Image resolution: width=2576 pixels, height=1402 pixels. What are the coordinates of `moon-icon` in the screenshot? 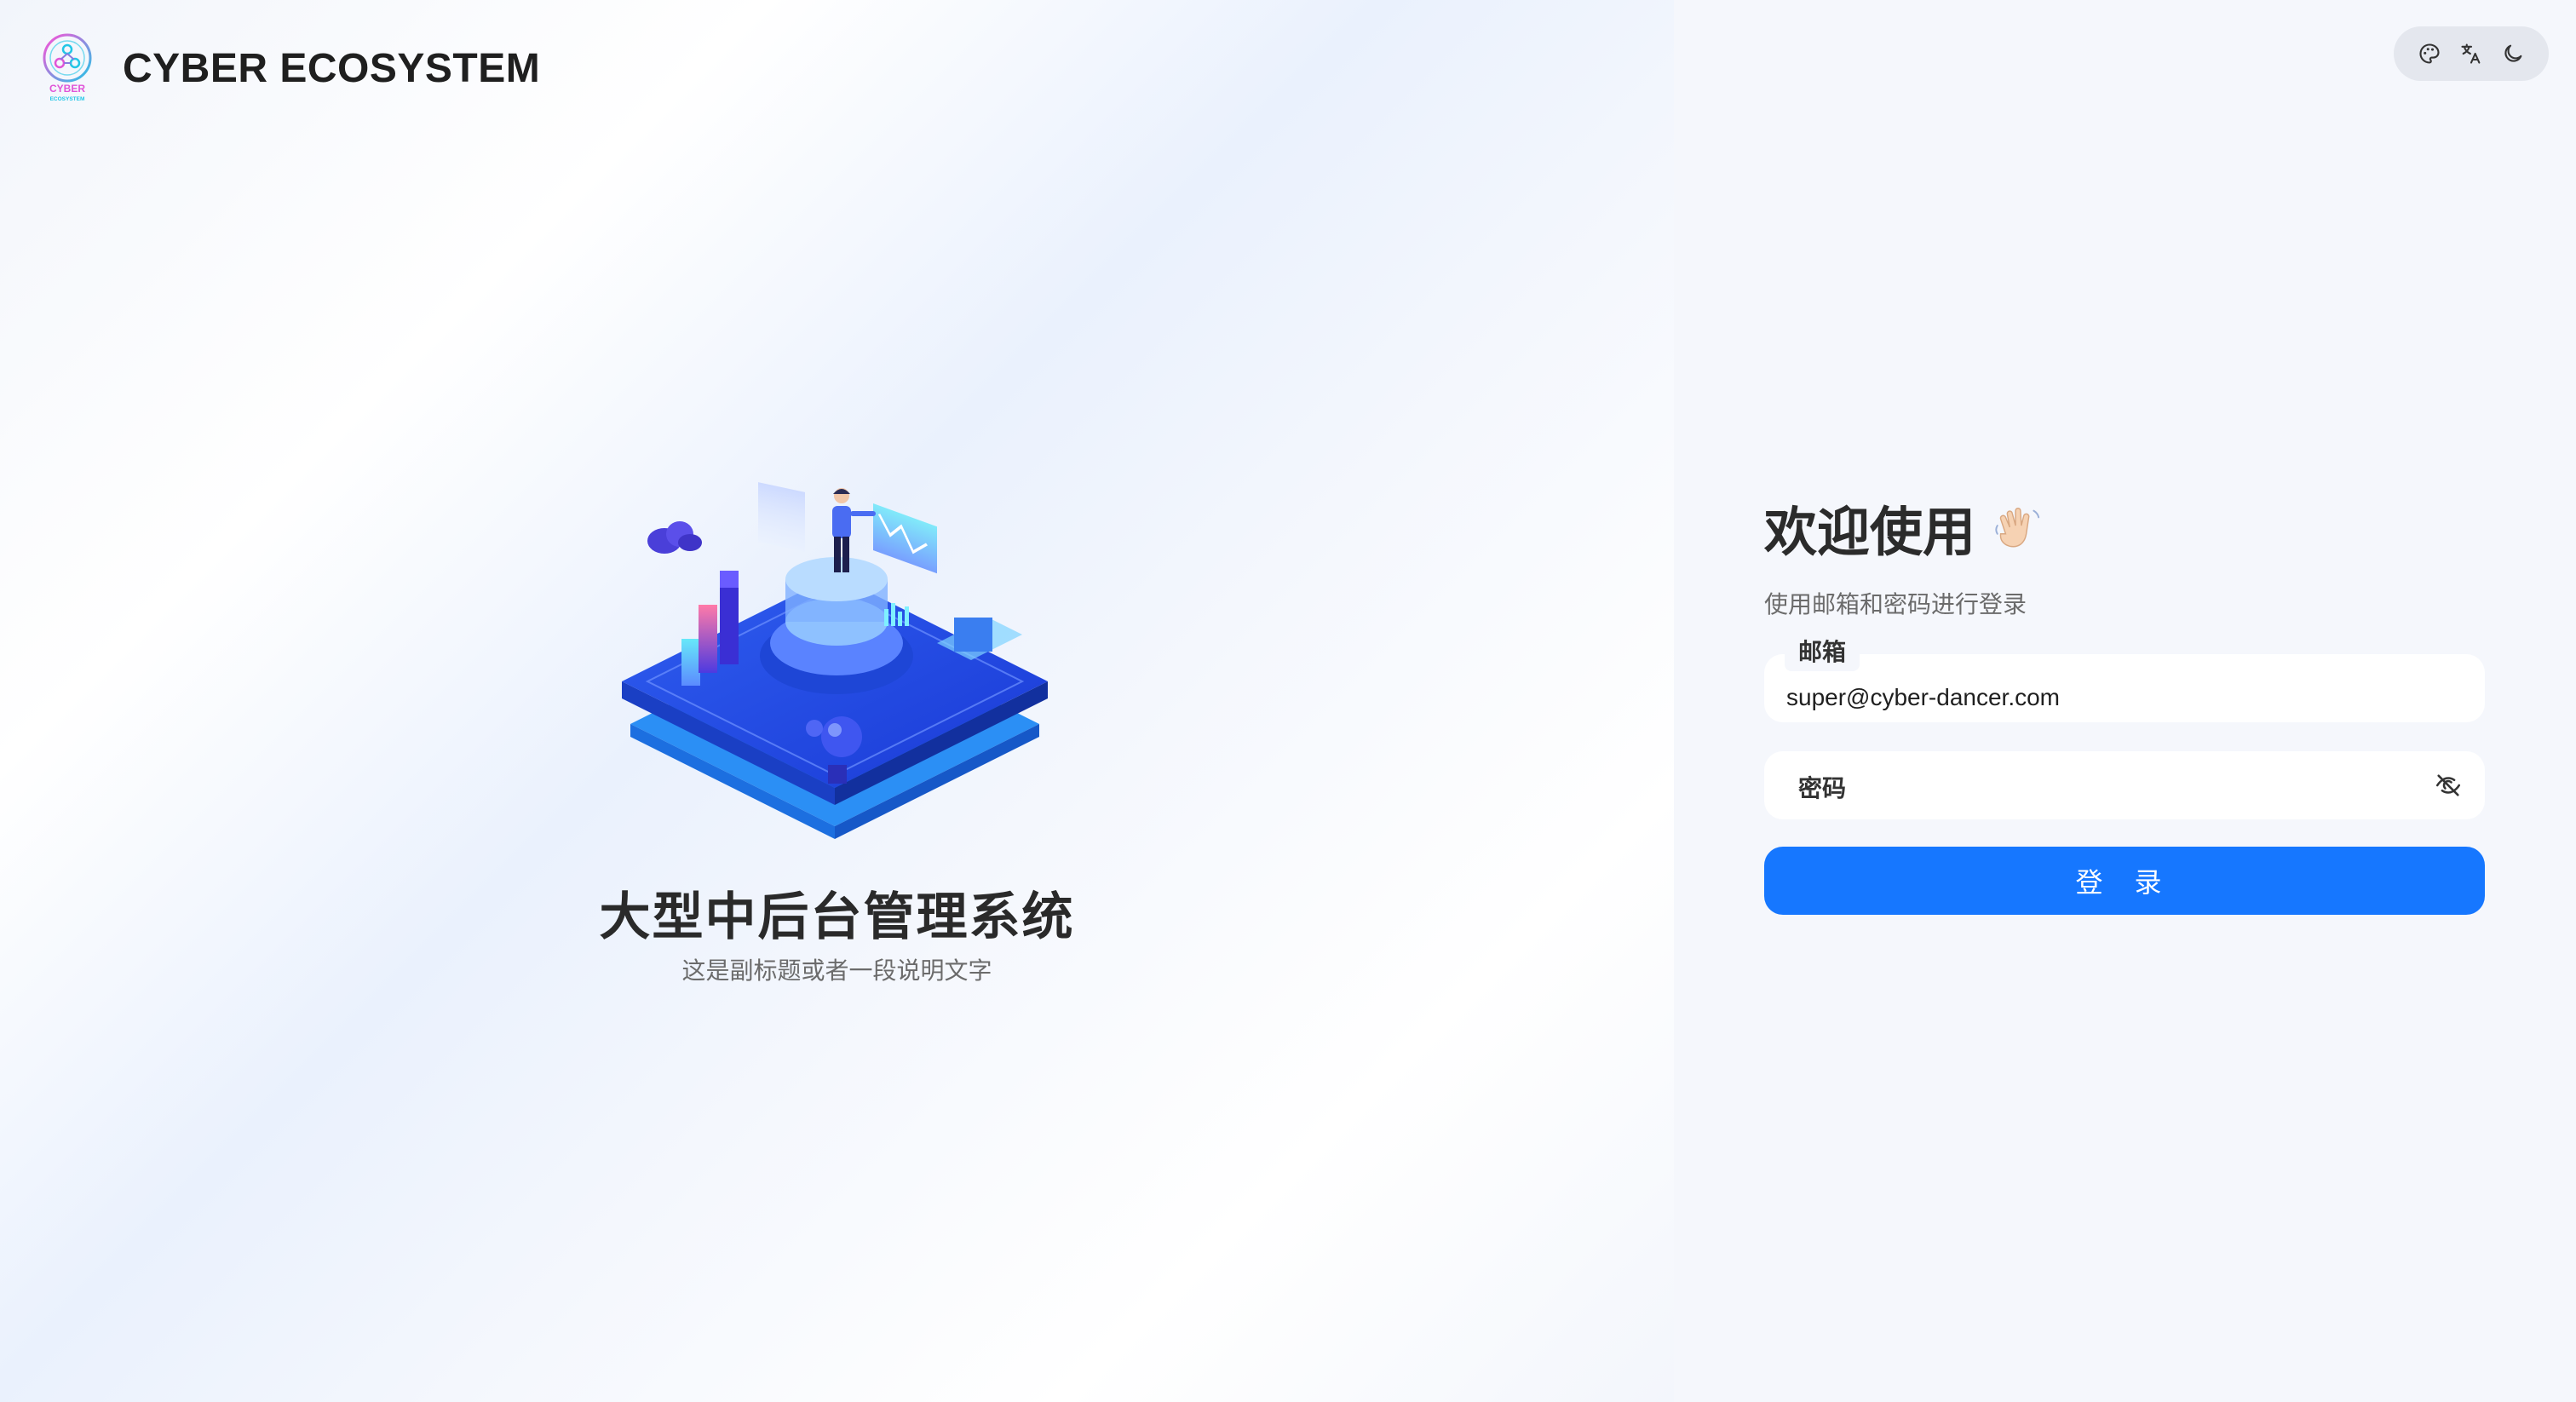 It's located at (2513, 53).